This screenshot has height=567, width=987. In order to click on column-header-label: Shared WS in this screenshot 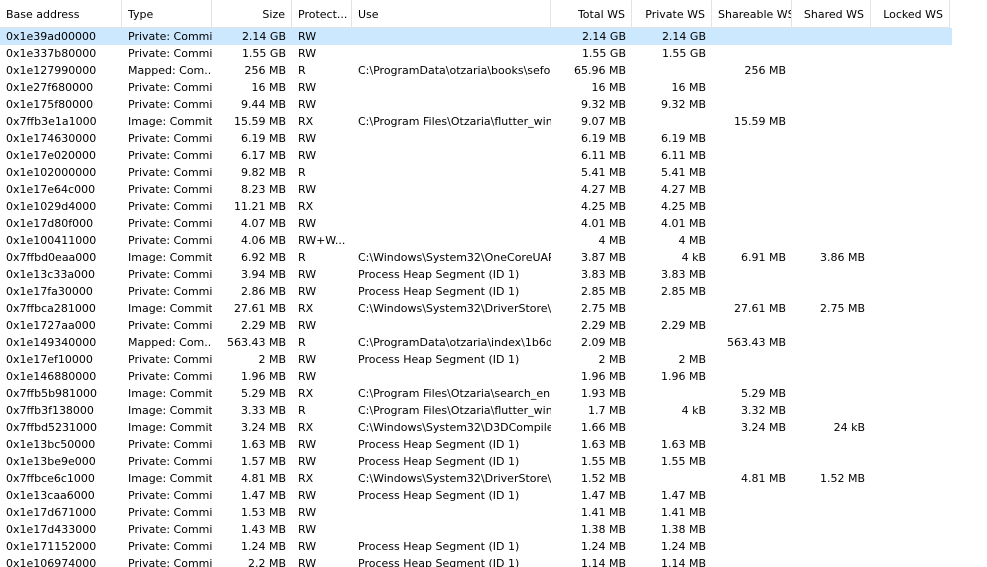, I will do `click(833, 14)`.